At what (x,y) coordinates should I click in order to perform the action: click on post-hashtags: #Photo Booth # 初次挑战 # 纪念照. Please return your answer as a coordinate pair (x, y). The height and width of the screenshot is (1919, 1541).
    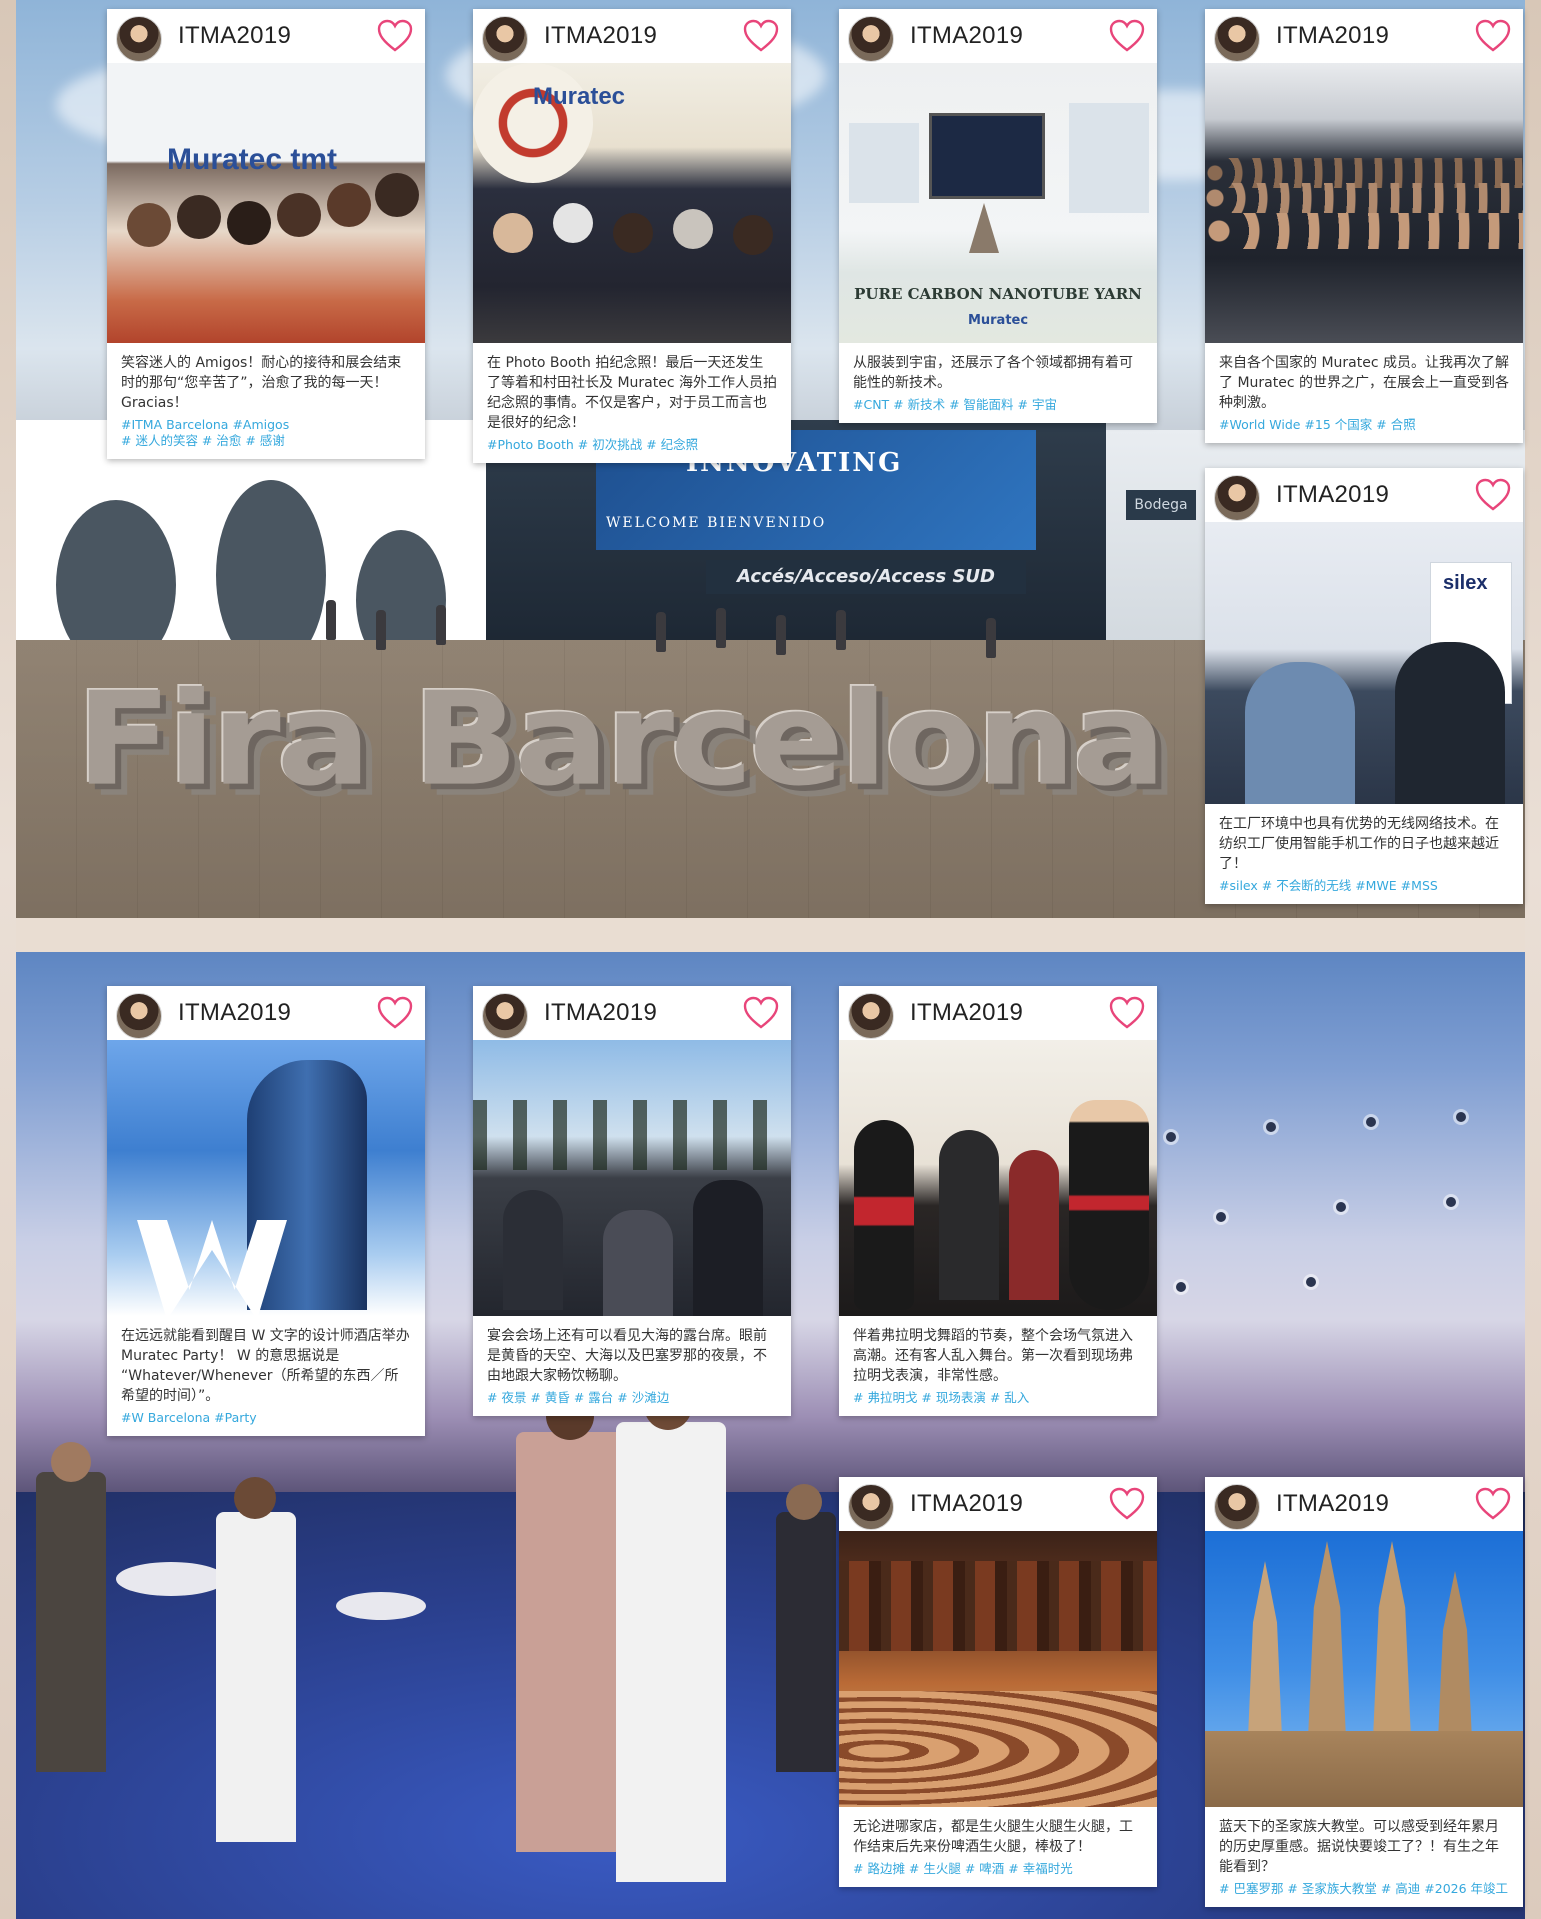
    Looking at the image, I should click on (632, 445).